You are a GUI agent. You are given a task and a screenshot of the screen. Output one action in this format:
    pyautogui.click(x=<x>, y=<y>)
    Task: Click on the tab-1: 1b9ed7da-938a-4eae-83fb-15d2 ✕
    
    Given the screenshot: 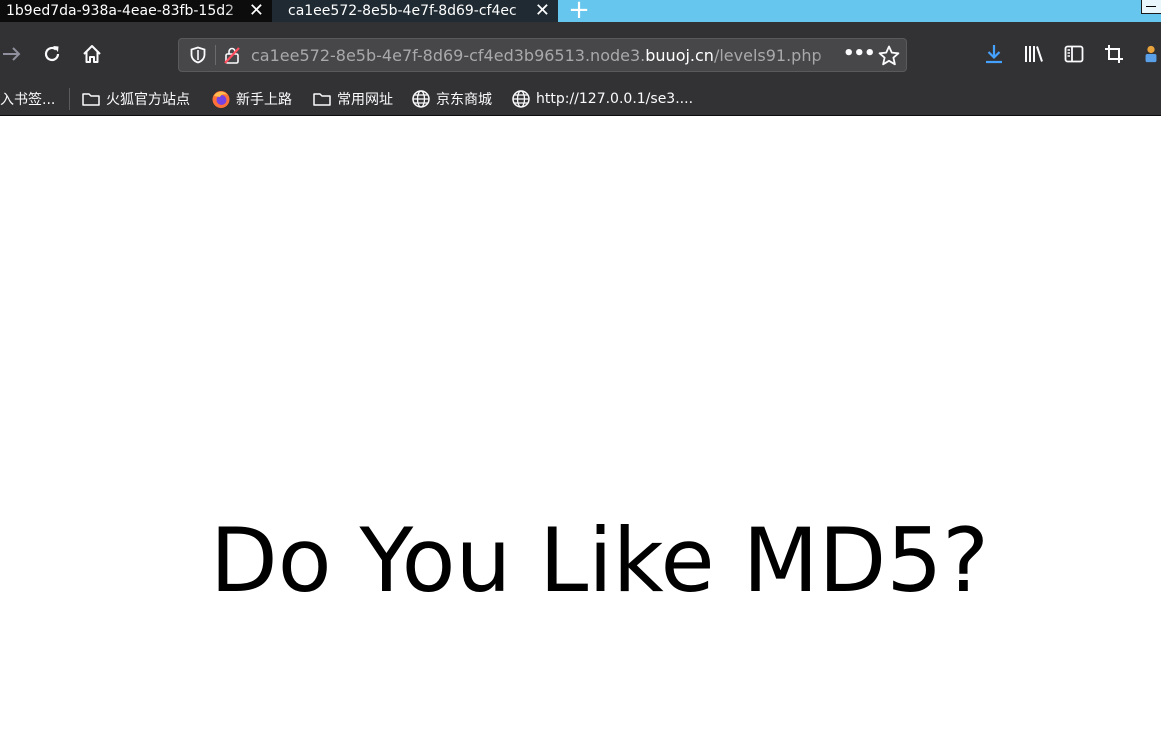 What is the action you would take?
    pyautogui.click(x=136, y=11)
    